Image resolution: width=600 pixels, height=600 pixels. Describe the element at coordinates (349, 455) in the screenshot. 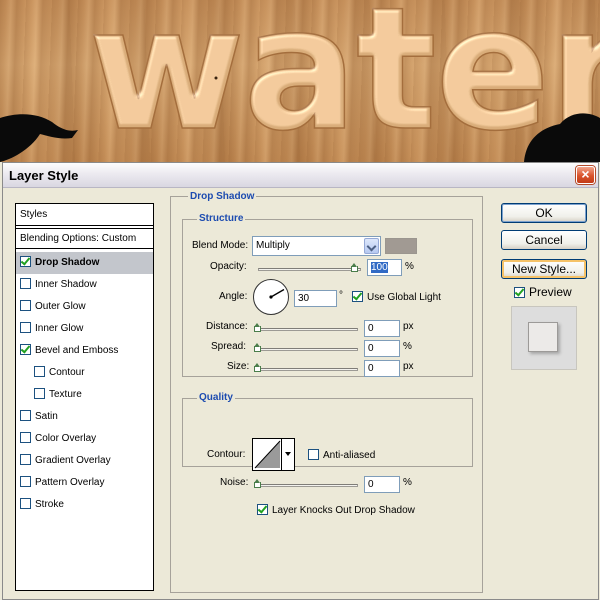

I see `anti-aliased-label: Anti-aliased` at that location.